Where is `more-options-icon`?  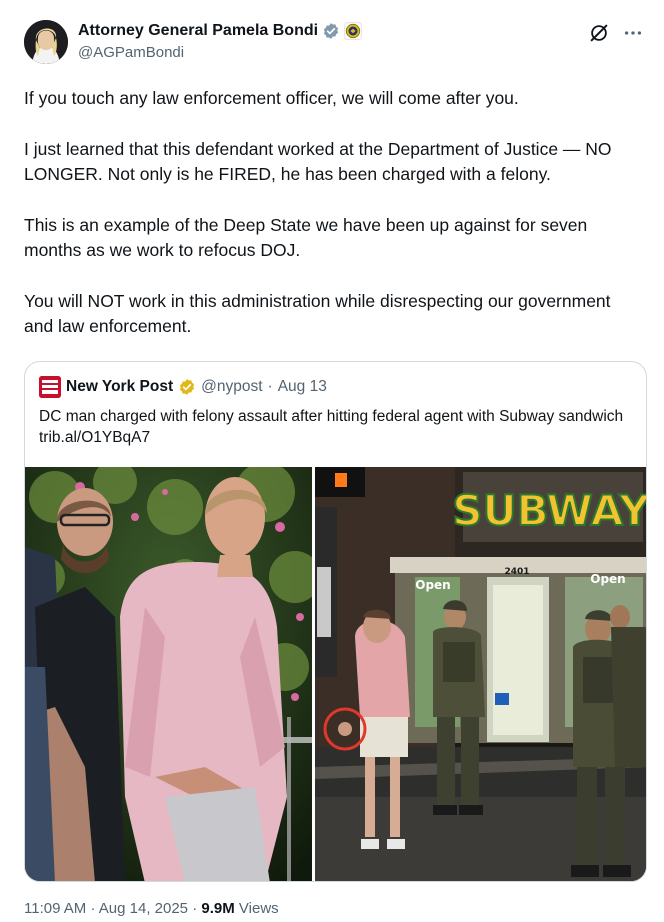
more-options-icon is located at coordinates (633, 33).